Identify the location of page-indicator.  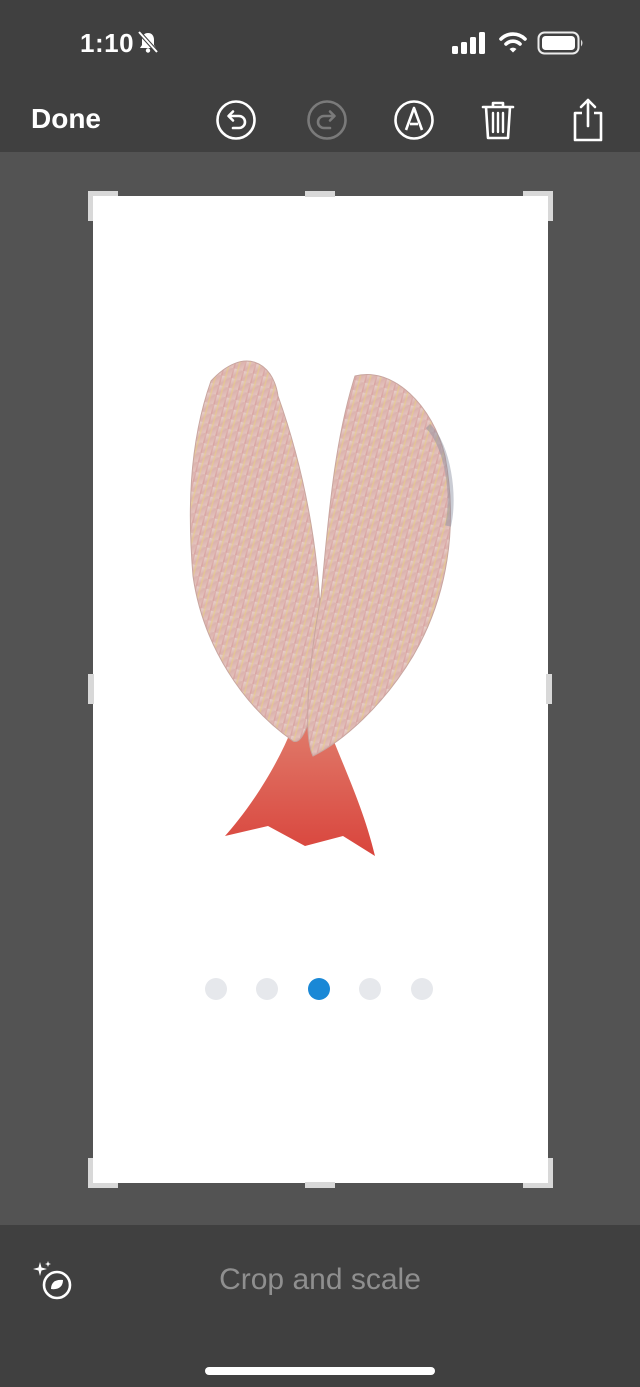
(320, 989).